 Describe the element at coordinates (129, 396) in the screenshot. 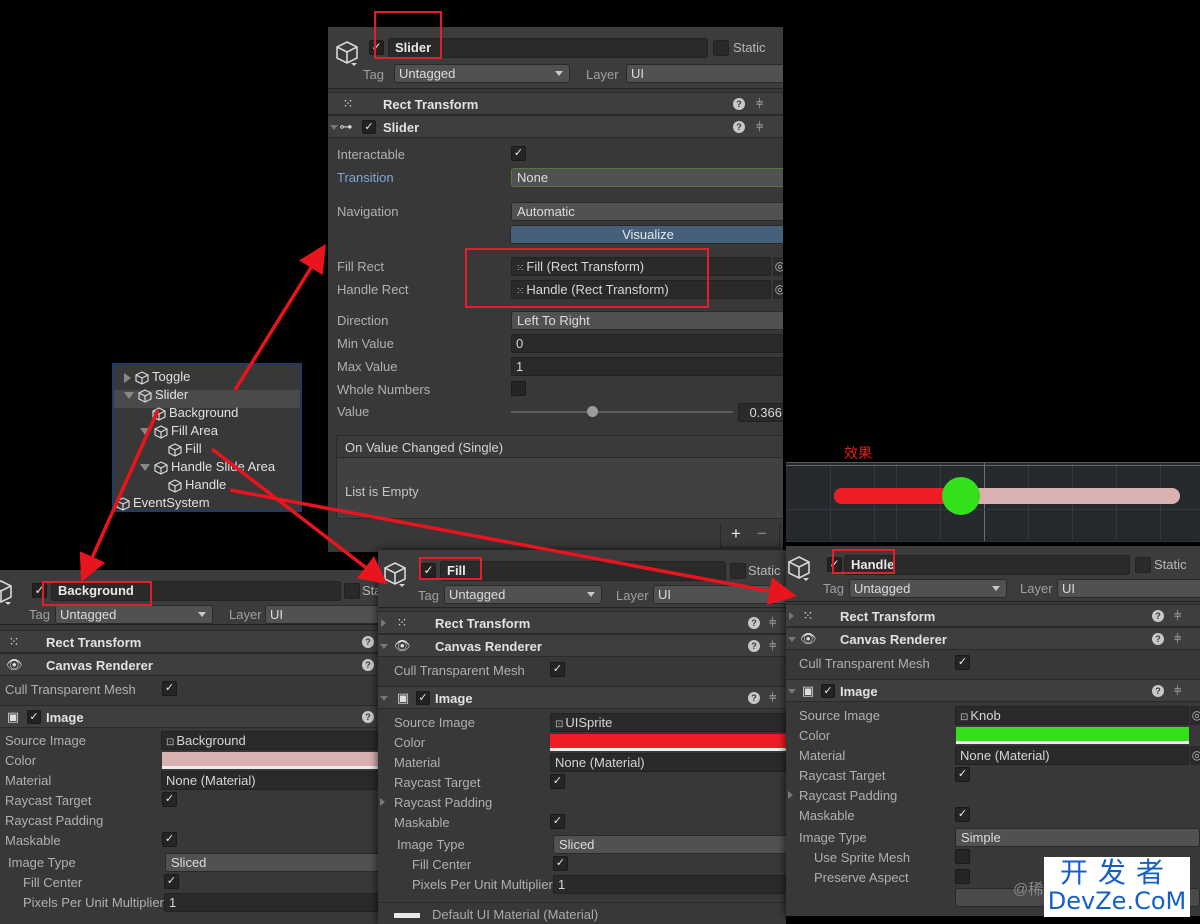

I see `expand-arrow-open-icon` at that location.